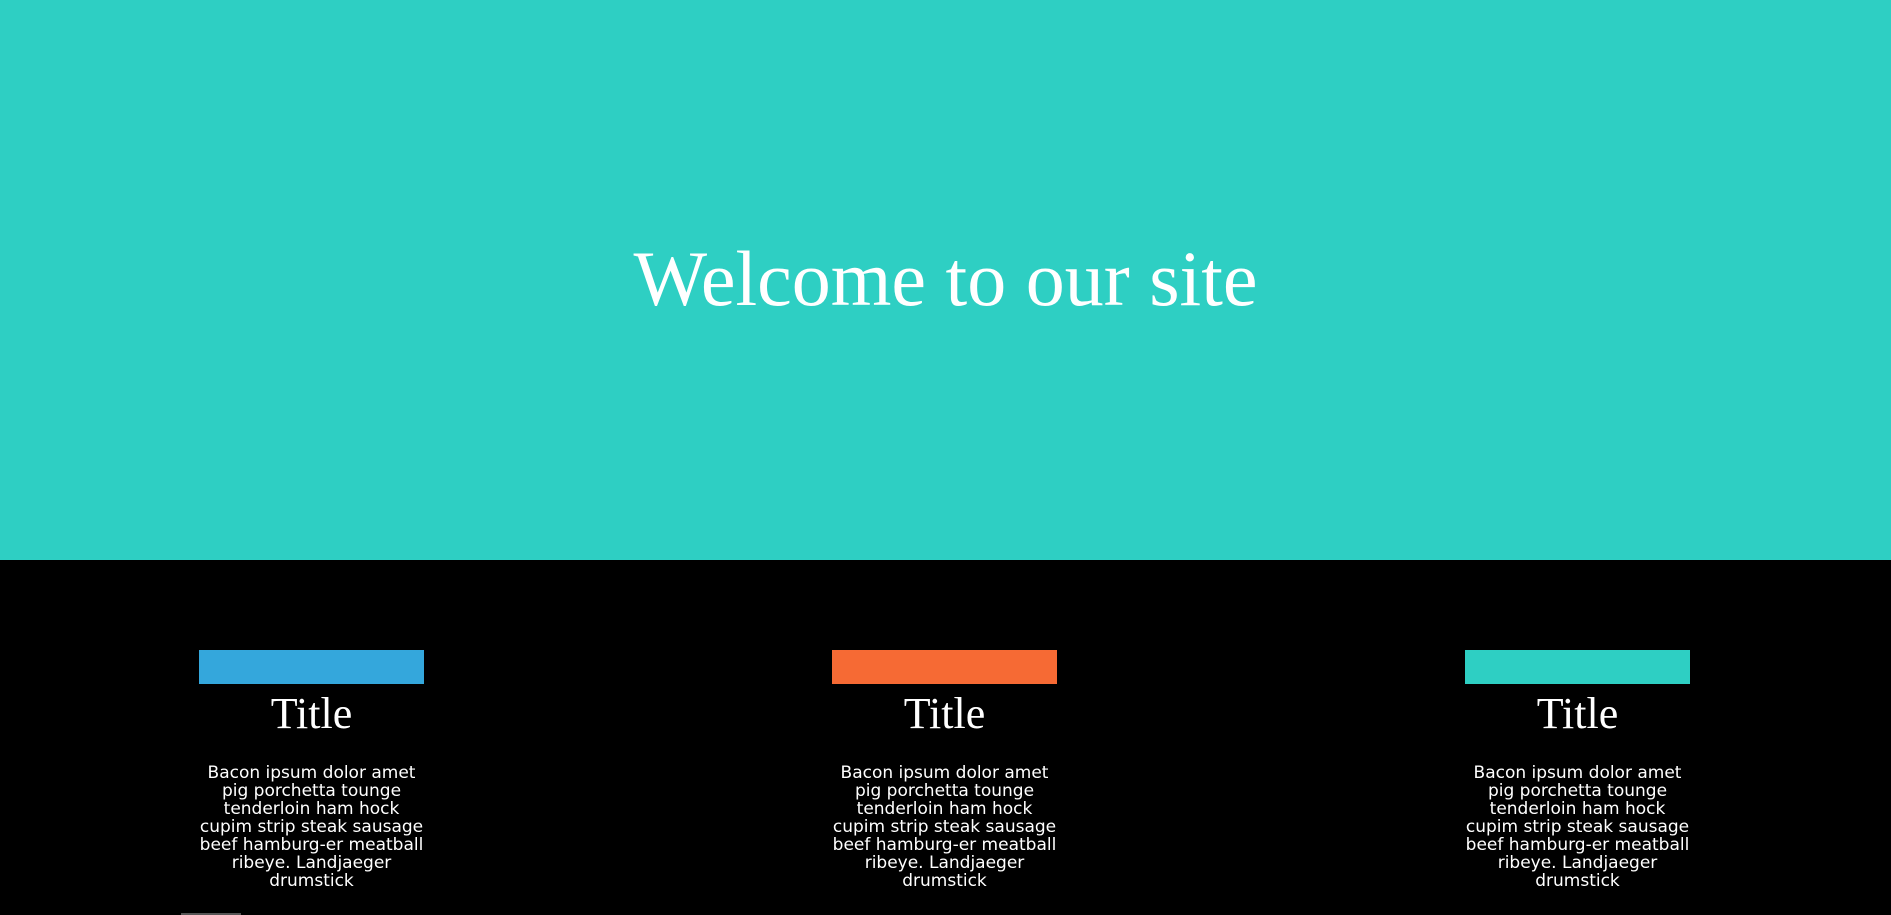 This screenshot has width=1891, height=915. I want to click on hero-title: Welcome to our site, so click(945, 278).